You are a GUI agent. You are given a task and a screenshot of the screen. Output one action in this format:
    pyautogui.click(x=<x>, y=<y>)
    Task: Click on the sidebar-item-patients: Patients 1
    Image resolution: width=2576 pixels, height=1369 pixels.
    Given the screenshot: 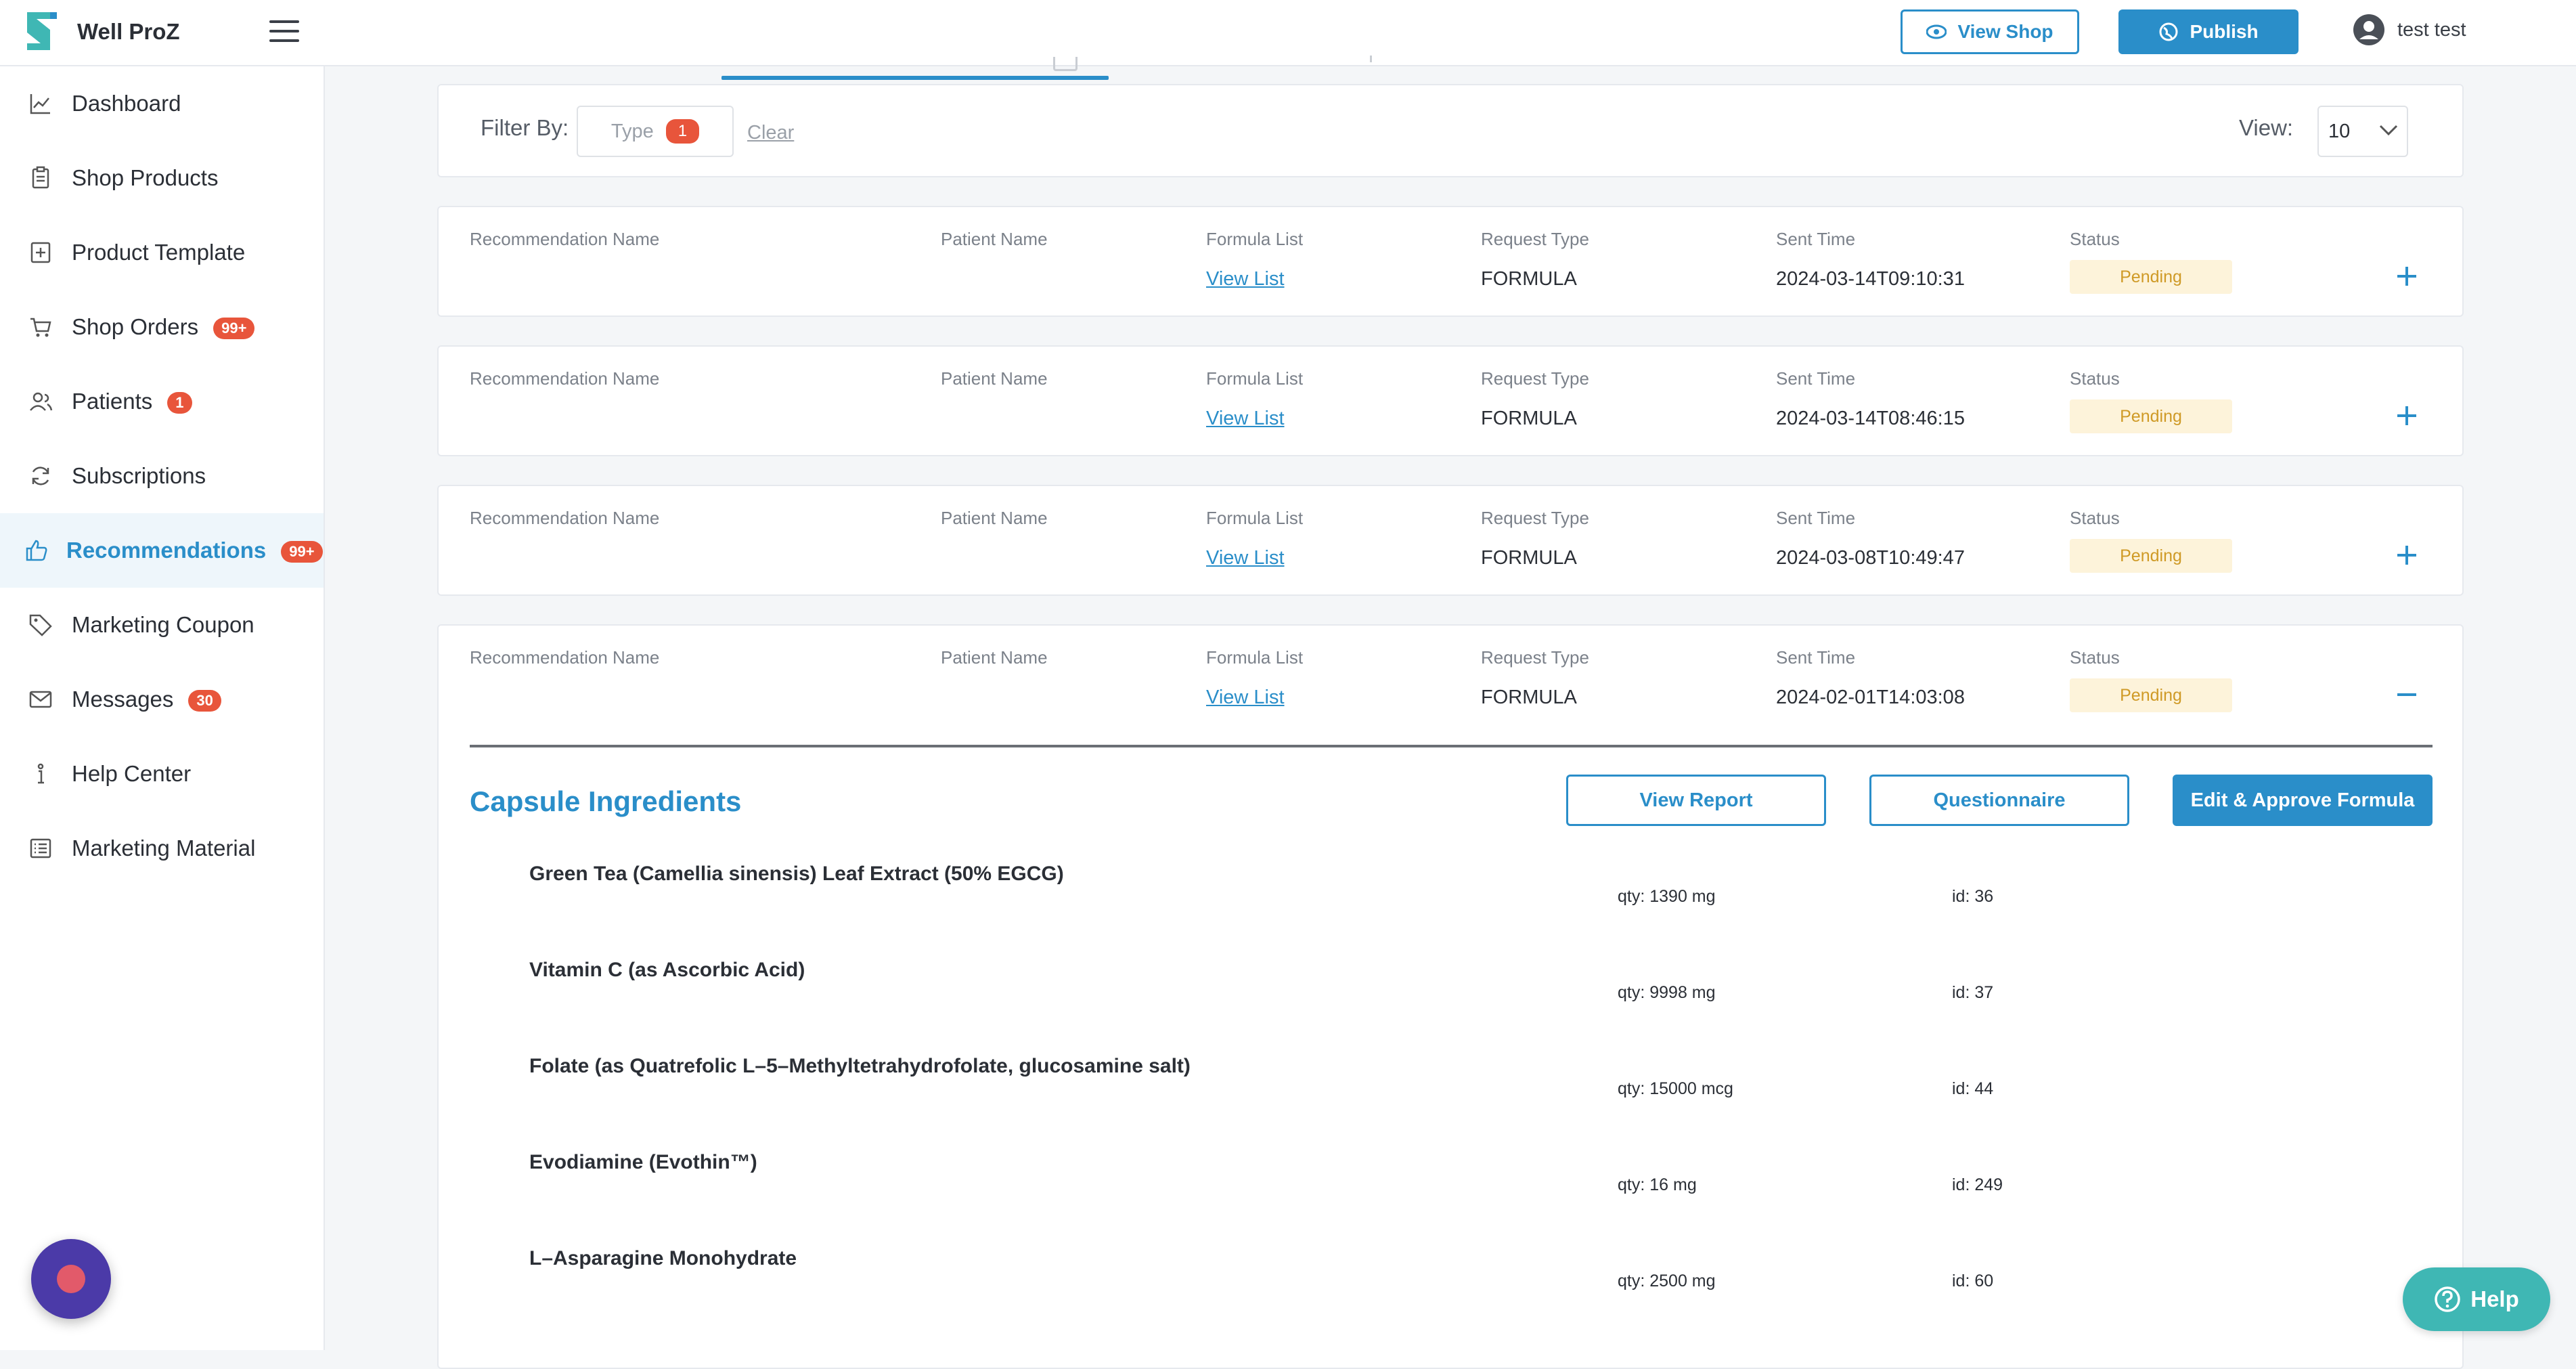 What is the action you would take?
    pyautogui.click(x=162, y=402)
    